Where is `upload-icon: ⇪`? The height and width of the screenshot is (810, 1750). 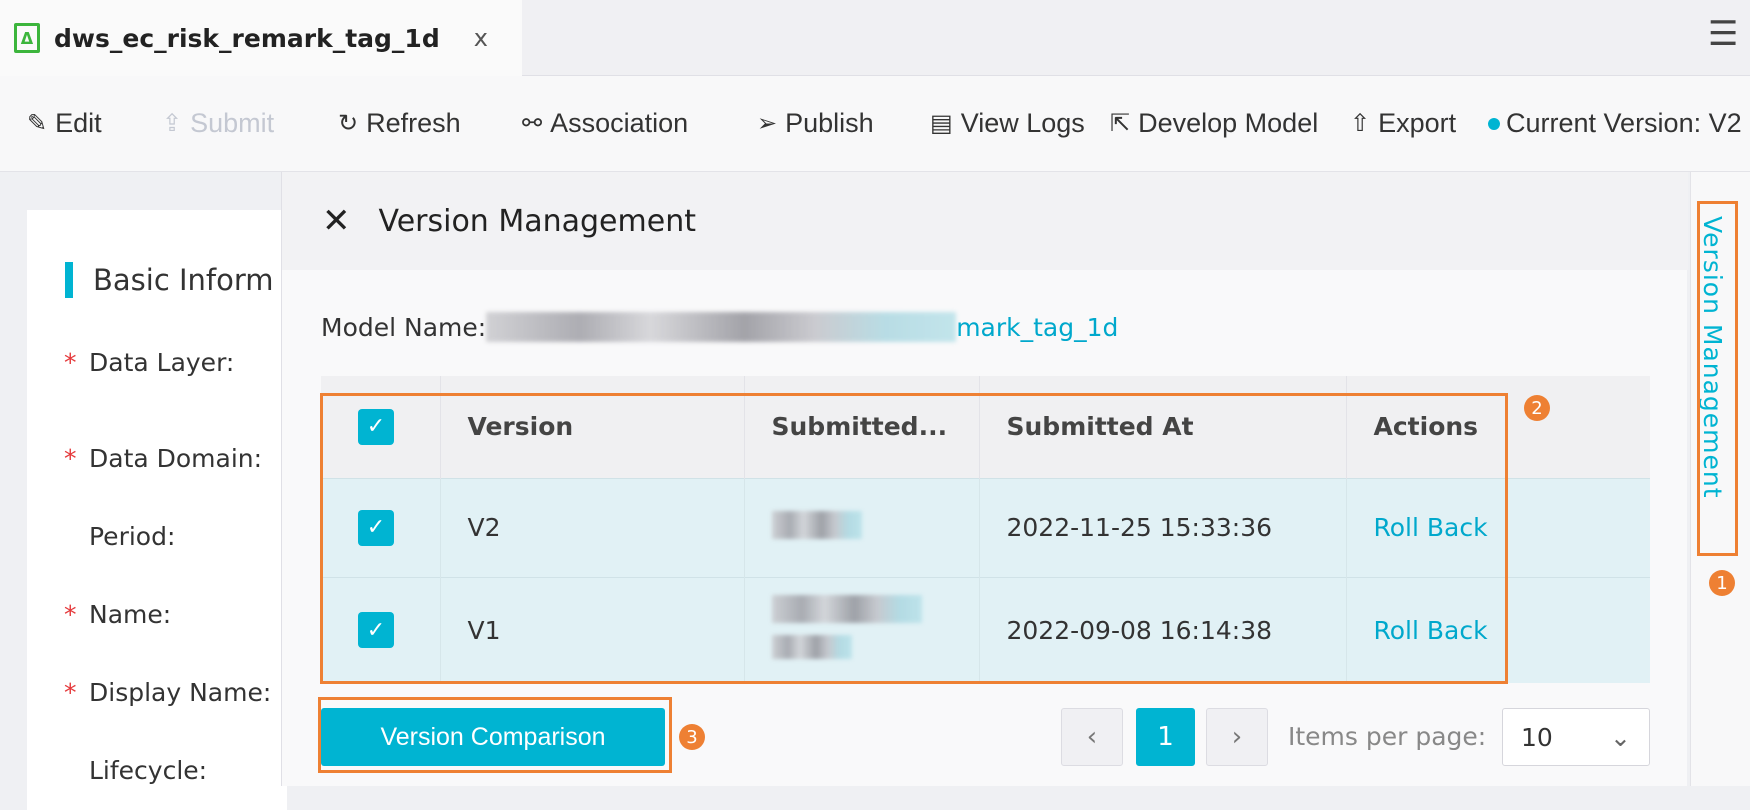
upload-icon: ⇪ is located at coordinates (172, 123).